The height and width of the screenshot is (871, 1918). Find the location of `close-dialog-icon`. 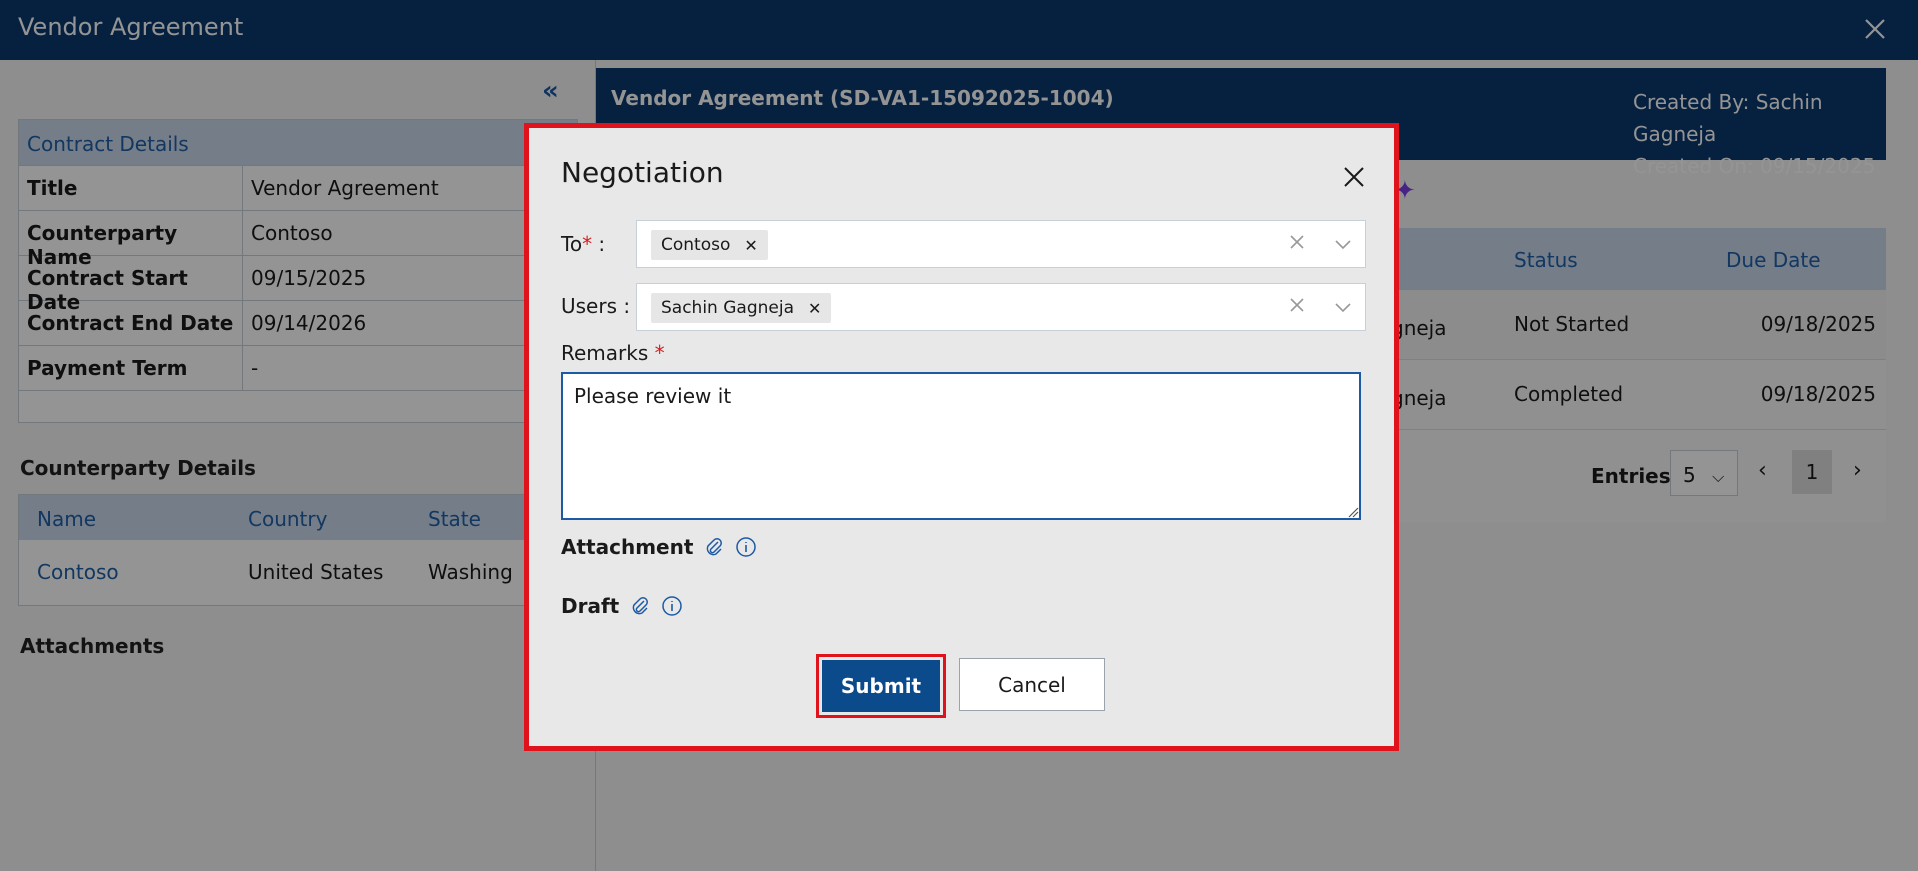

close-dialog-icon is located at coordinates (1354, 177).